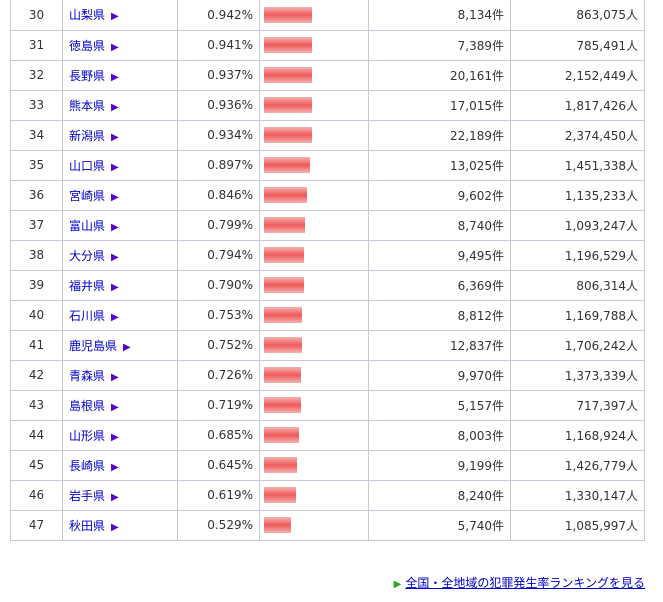 Image resolution: width=663 pixels, height=602 pixels. I want to click on crime-count-cell: 13,025件, so click(439, 165).